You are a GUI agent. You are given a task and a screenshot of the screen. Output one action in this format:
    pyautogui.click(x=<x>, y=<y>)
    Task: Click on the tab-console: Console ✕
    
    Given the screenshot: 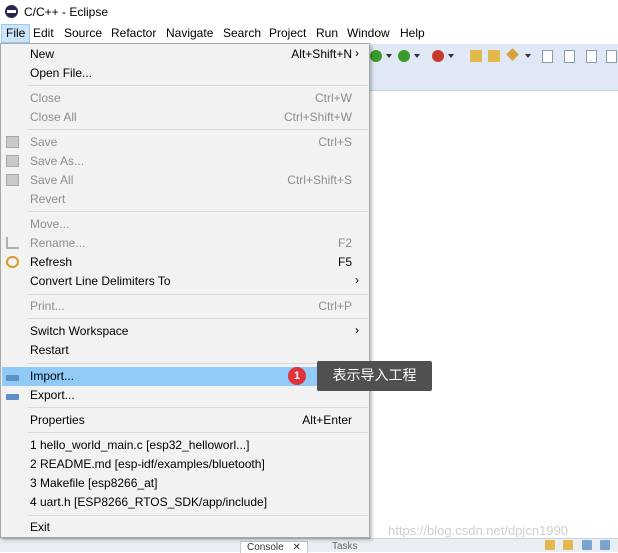 What is the action you would take?
    pyautogui.click(x=274, y=547)
    